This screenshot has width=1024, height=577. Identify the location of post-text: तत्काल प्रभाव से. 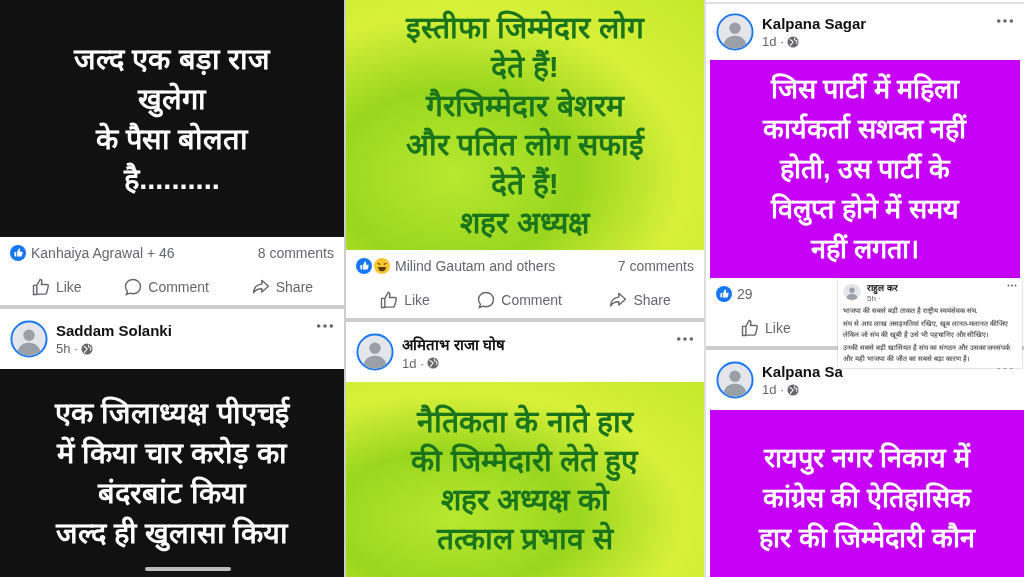
(525, 538).